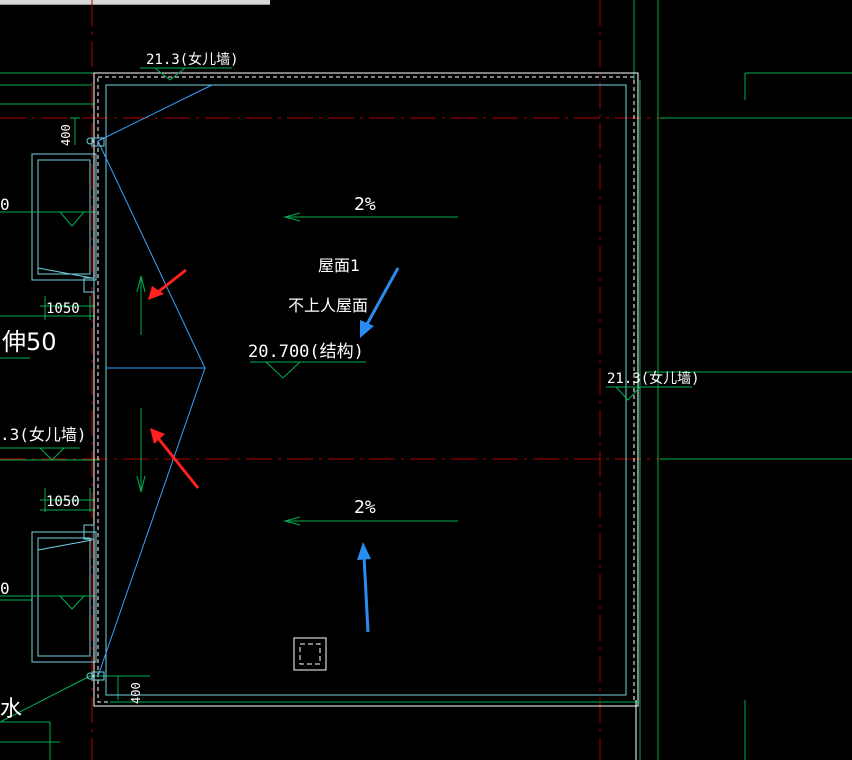 The height and width of the screenshot is (760, 852). I want to click on dimension-400-bottom: 400, so click(136, 693).